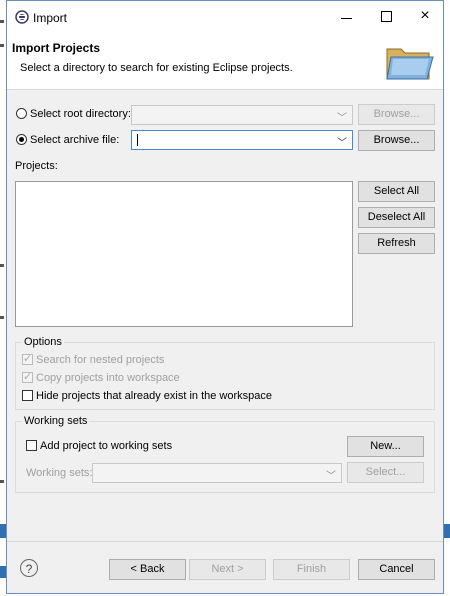 This screenshot has height=596, width=450. I want to click on add-to-working-sets-checkbox, so click(31, 445).